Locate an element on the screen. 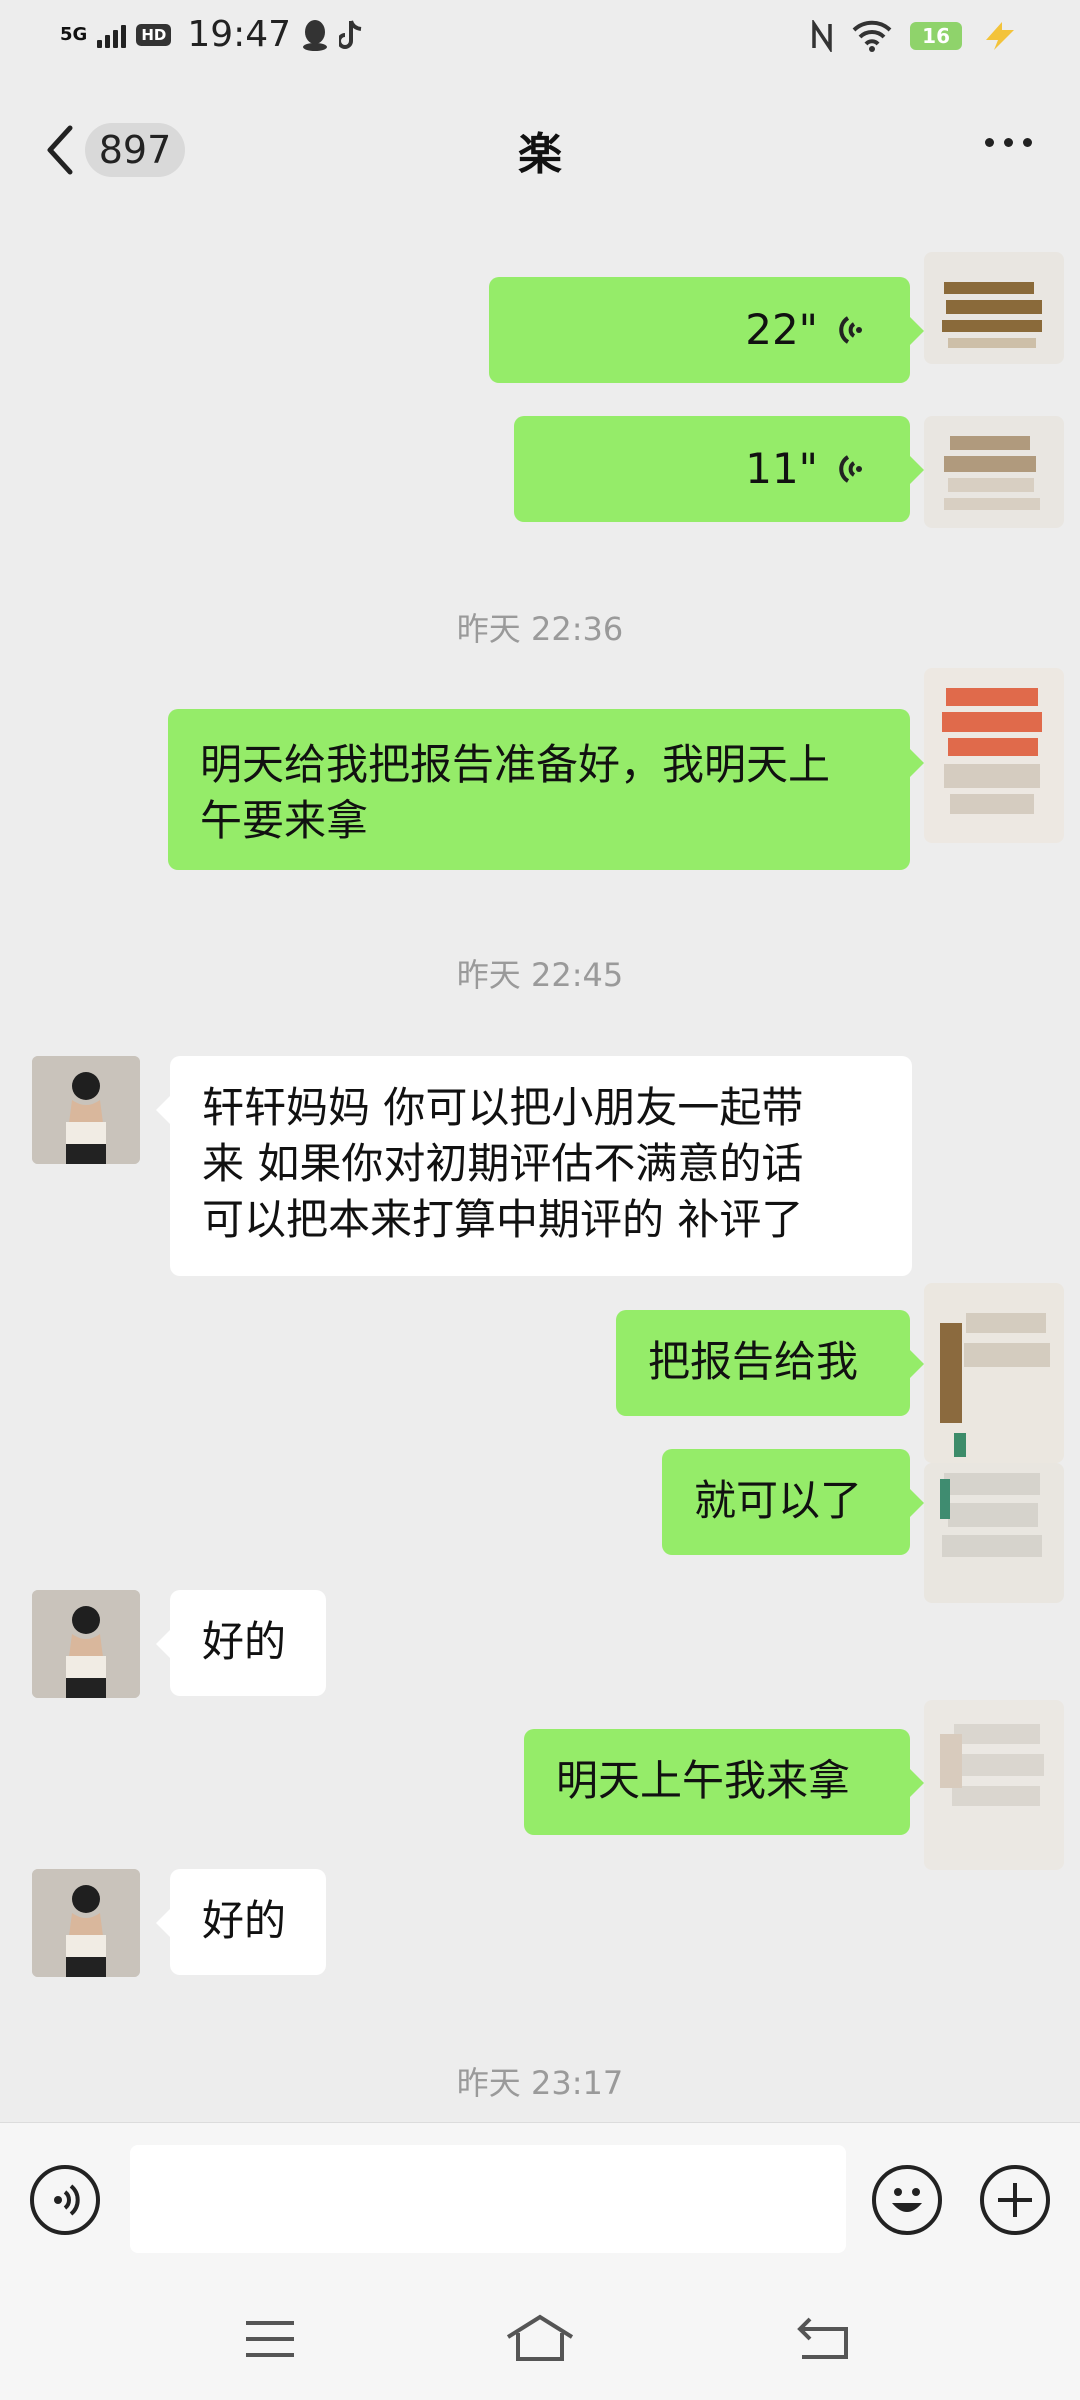  voice-input-icon is located at coordinates (65, 2200).